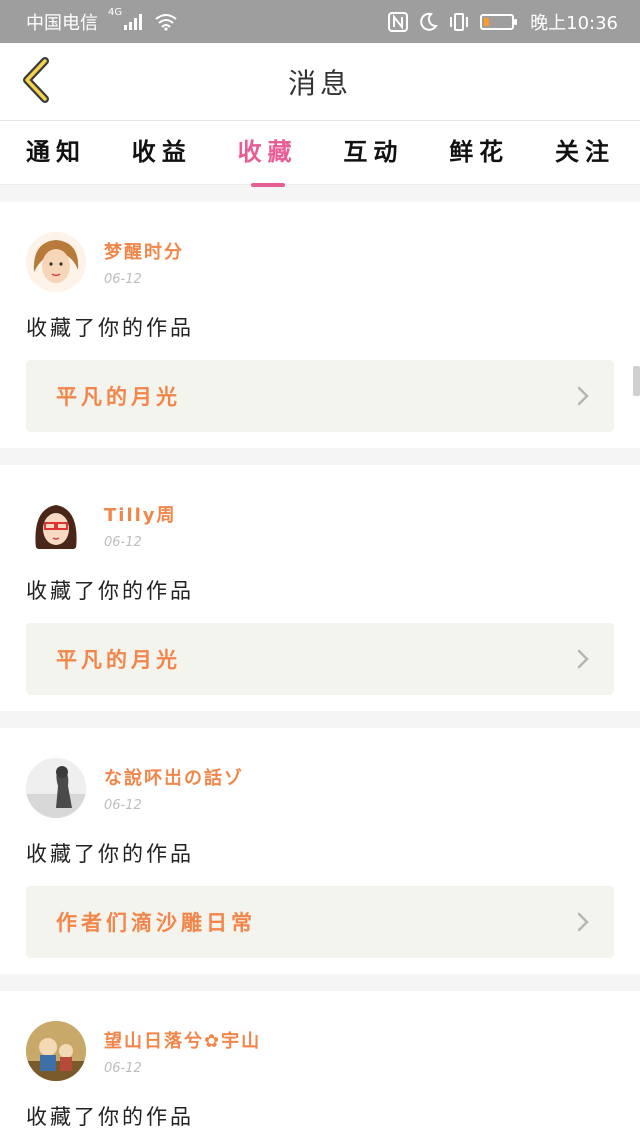 The image size is (640, 1138). What do you see at coordinates (115, 12) in the screenshot?
I see `network-type: 4G` at bounding box center [115, 12].